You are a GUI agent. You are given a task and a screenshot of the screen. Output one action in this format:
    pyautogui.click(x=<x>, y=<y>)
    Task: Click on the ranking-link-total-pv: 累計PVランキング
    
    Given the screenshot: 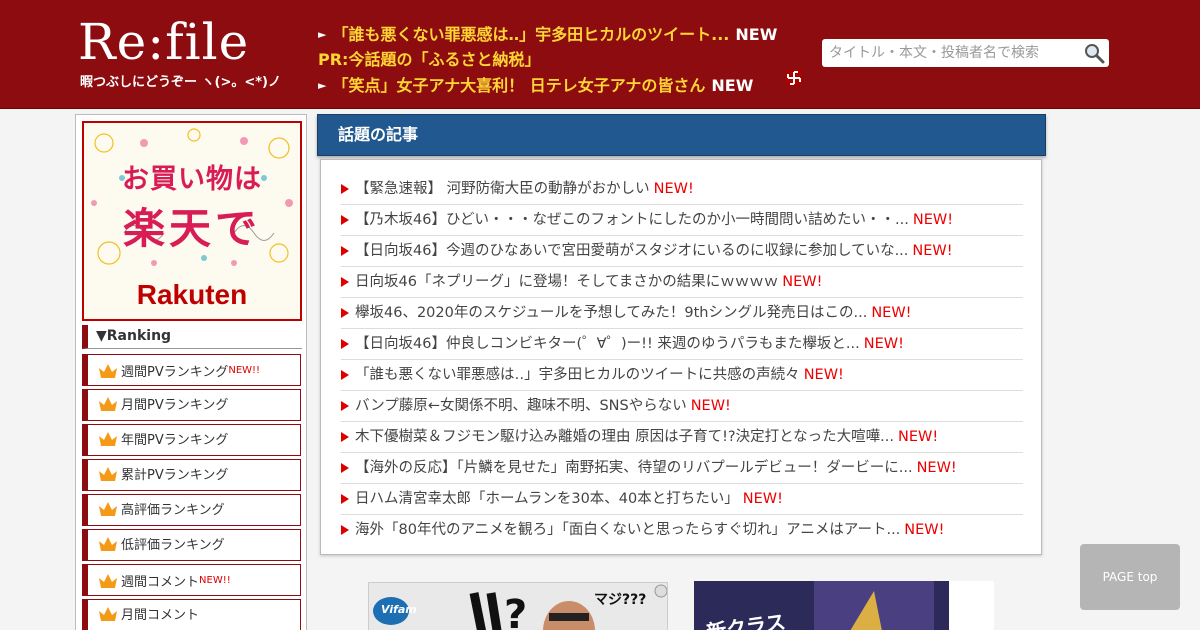 What is the action you would take?
    pyautogui.click(x=191, y=475)
    